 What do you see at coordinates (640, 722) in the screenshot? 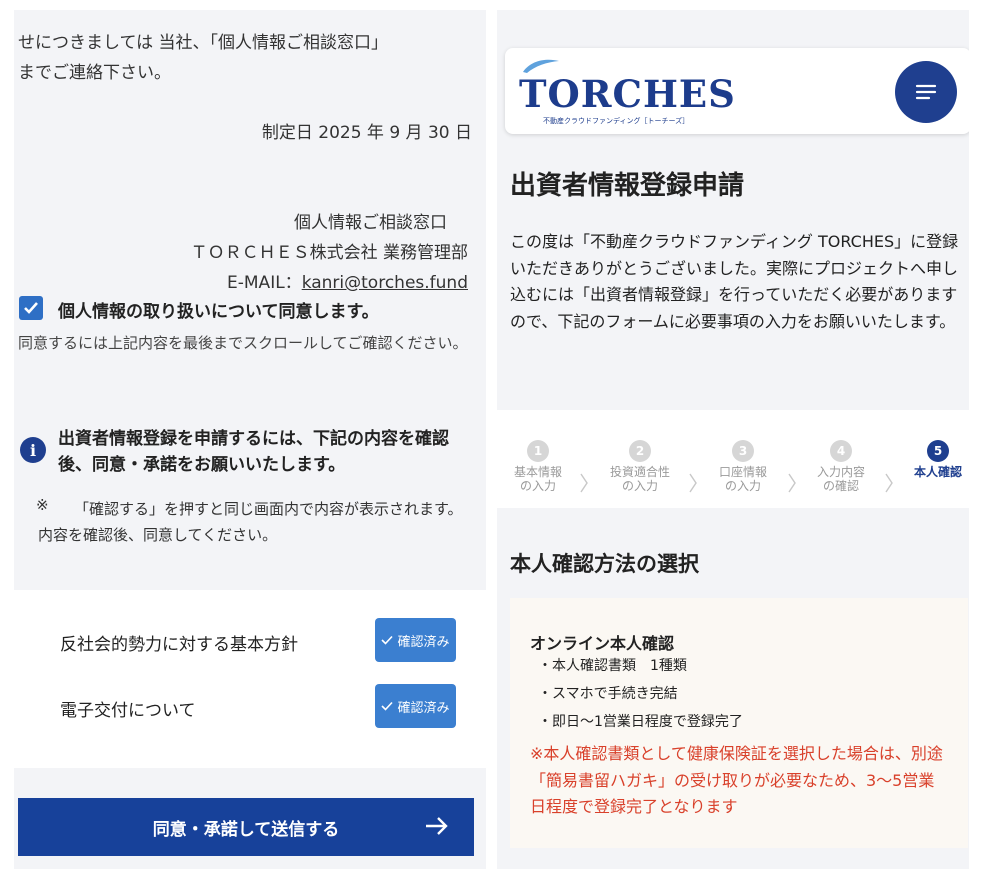
I see `option-item: ・即日〜1営業日程度で登録完了` at bounding box center [640, 722].